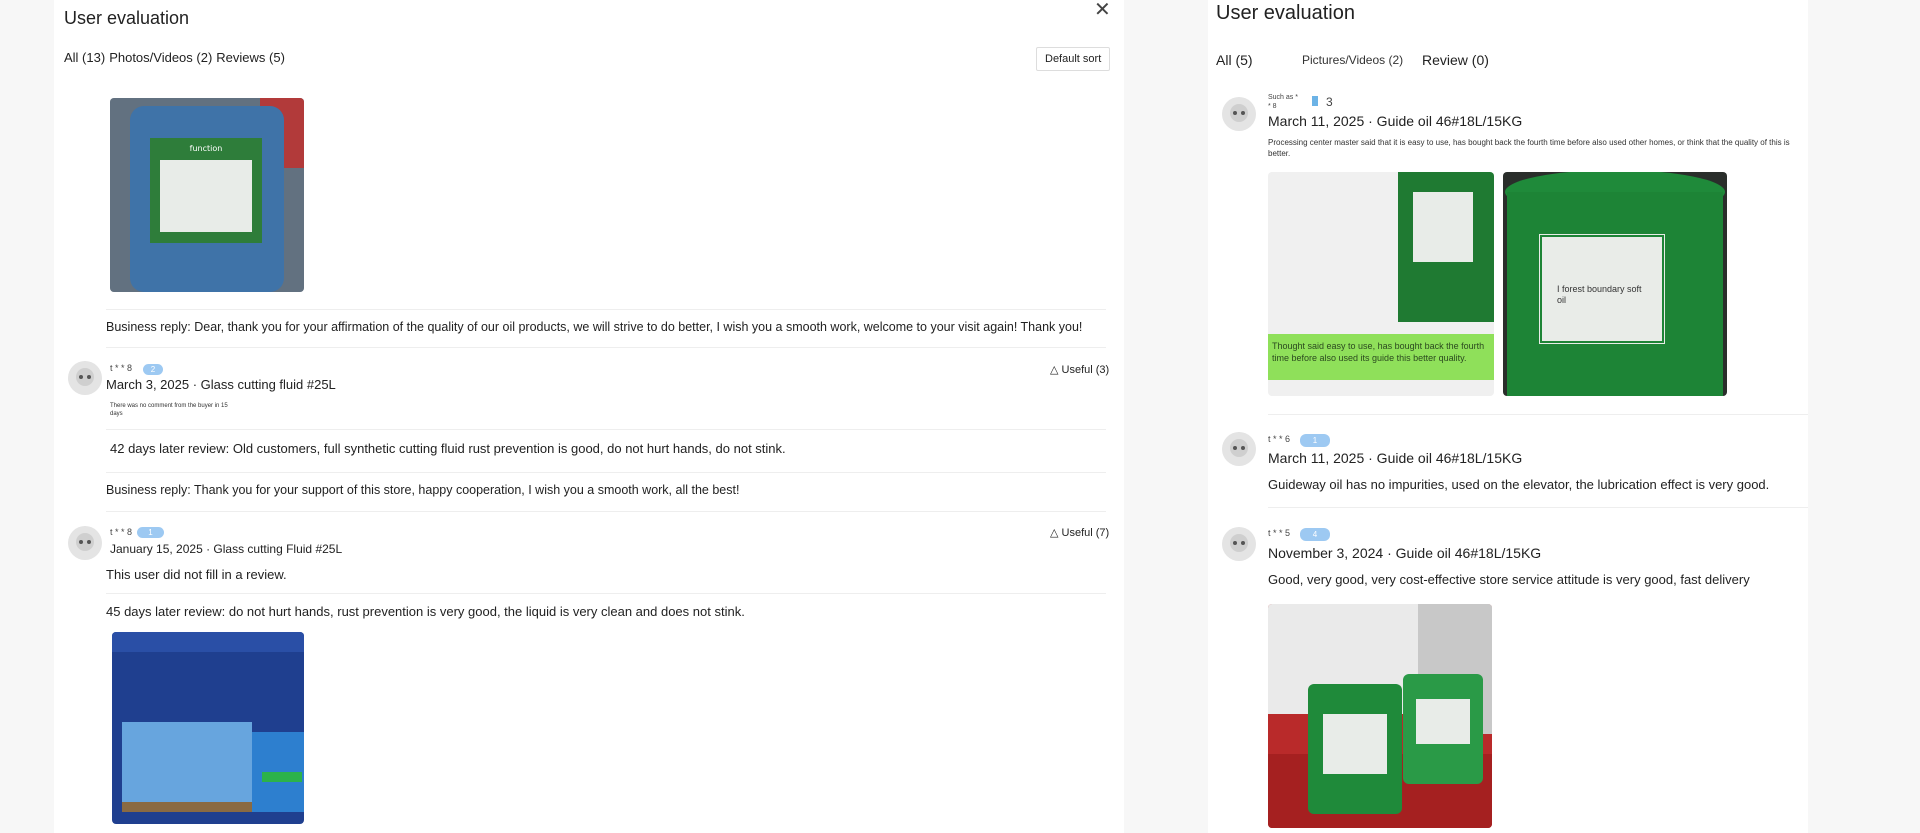 Image resolution: width=1920 pixels, height=833 pixels. I want to click on useful-button: △ Useful (7), so click(1079, 532).